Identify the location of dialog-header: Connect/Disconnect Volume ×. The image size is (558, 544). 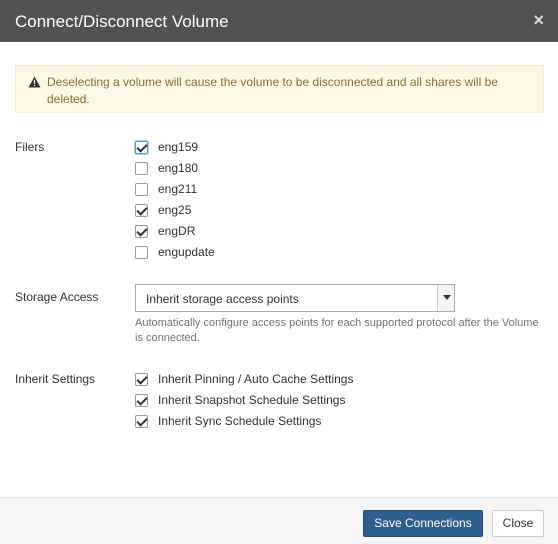
(279, 21).